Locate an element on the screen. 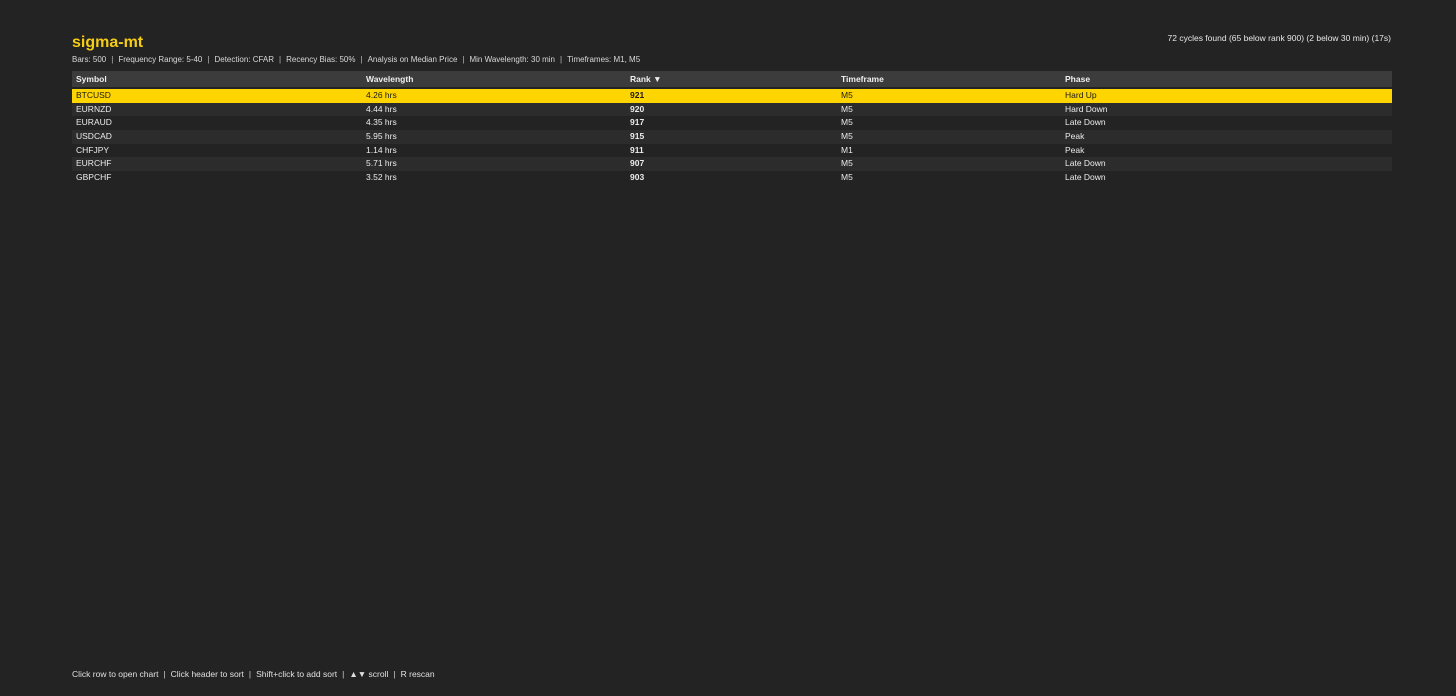  cell-phase: Hard Down is located at coordinates (1086, 108).